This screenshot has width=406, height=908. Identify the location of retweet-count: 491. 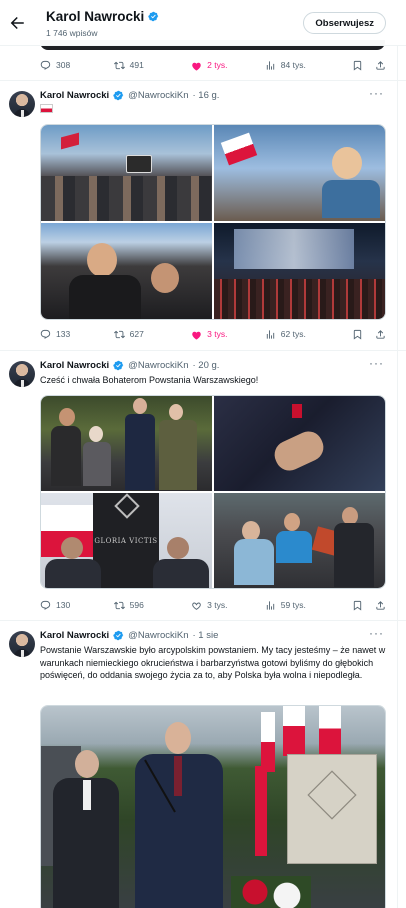
(136, 65).